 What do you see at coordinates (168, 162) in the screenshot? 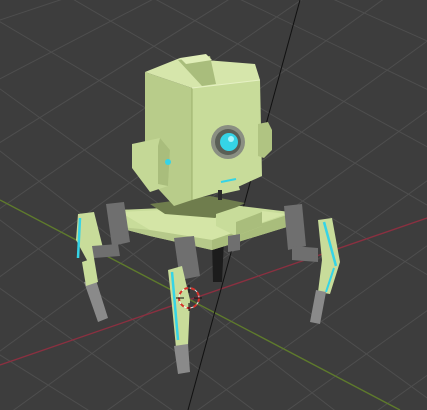
I see `robot-left-pod-light` at bounding box center [168, 162].